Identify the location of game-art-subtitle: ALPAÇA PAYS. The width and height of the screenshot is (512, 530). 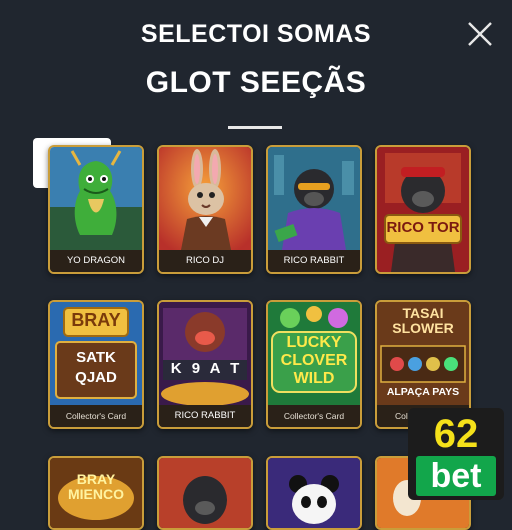
(423, 392).